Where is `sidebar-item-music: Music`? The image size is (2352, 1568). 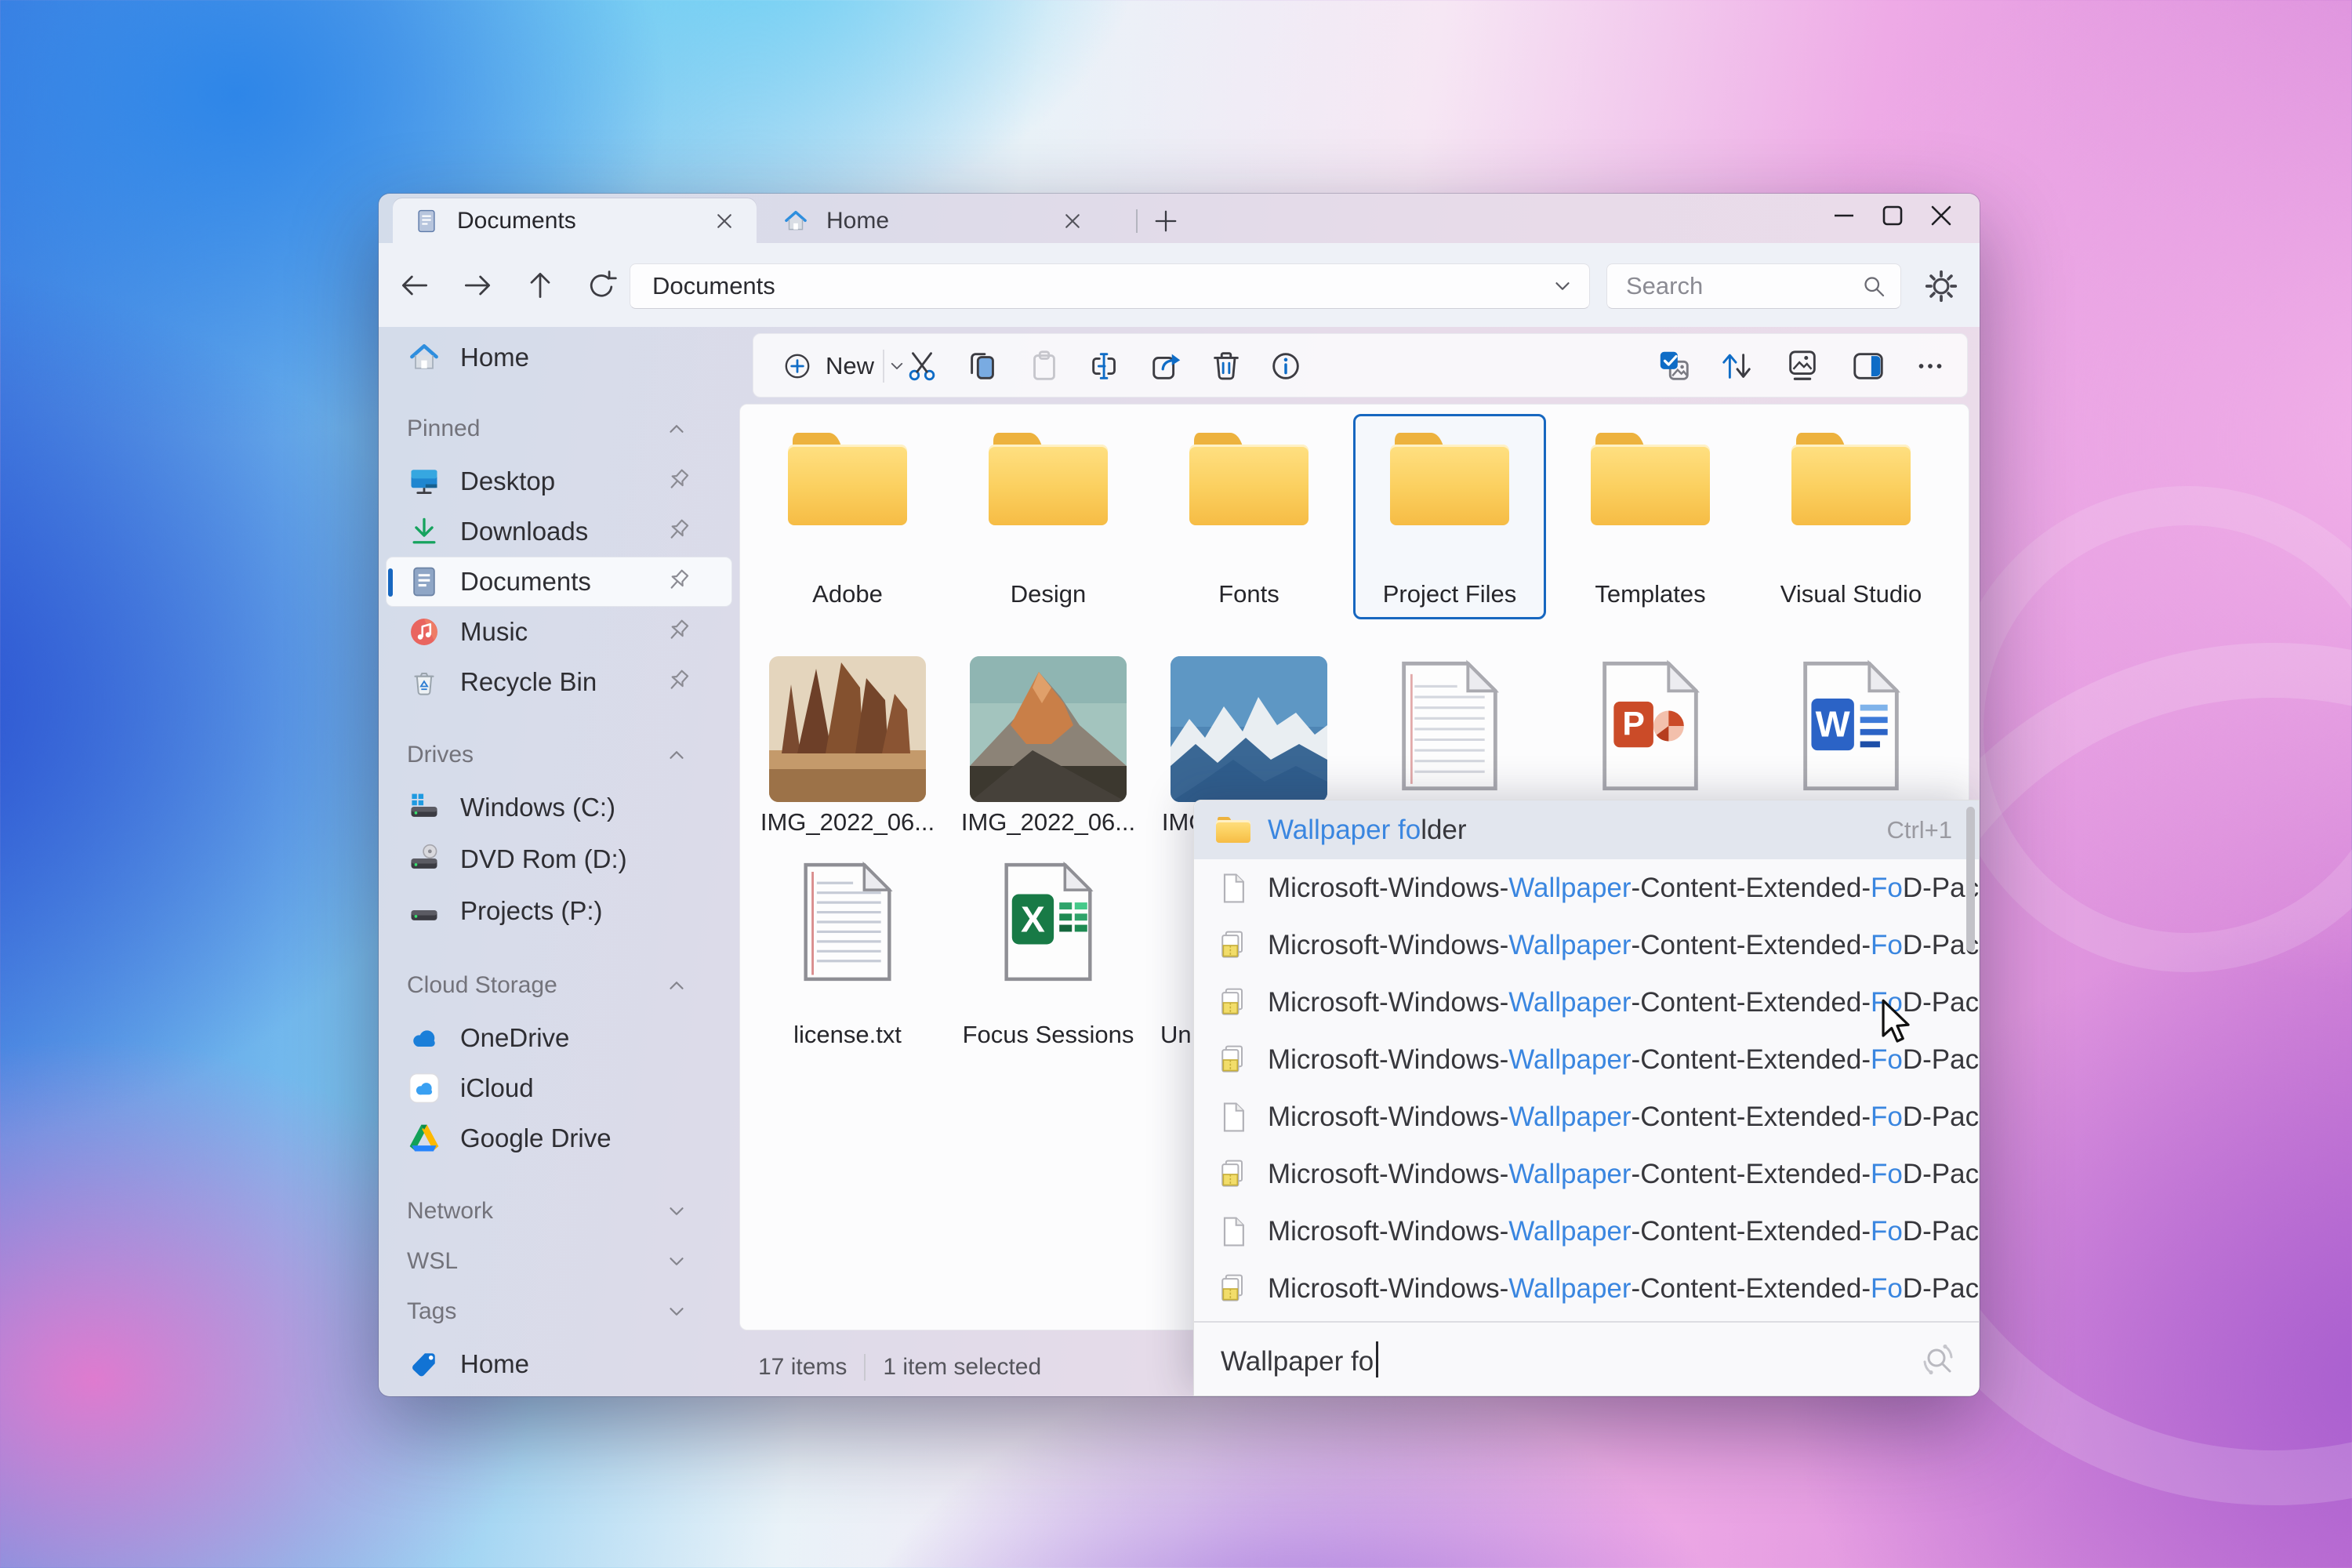
sidebar-item-music: Music is located at coordinates (559, 632).